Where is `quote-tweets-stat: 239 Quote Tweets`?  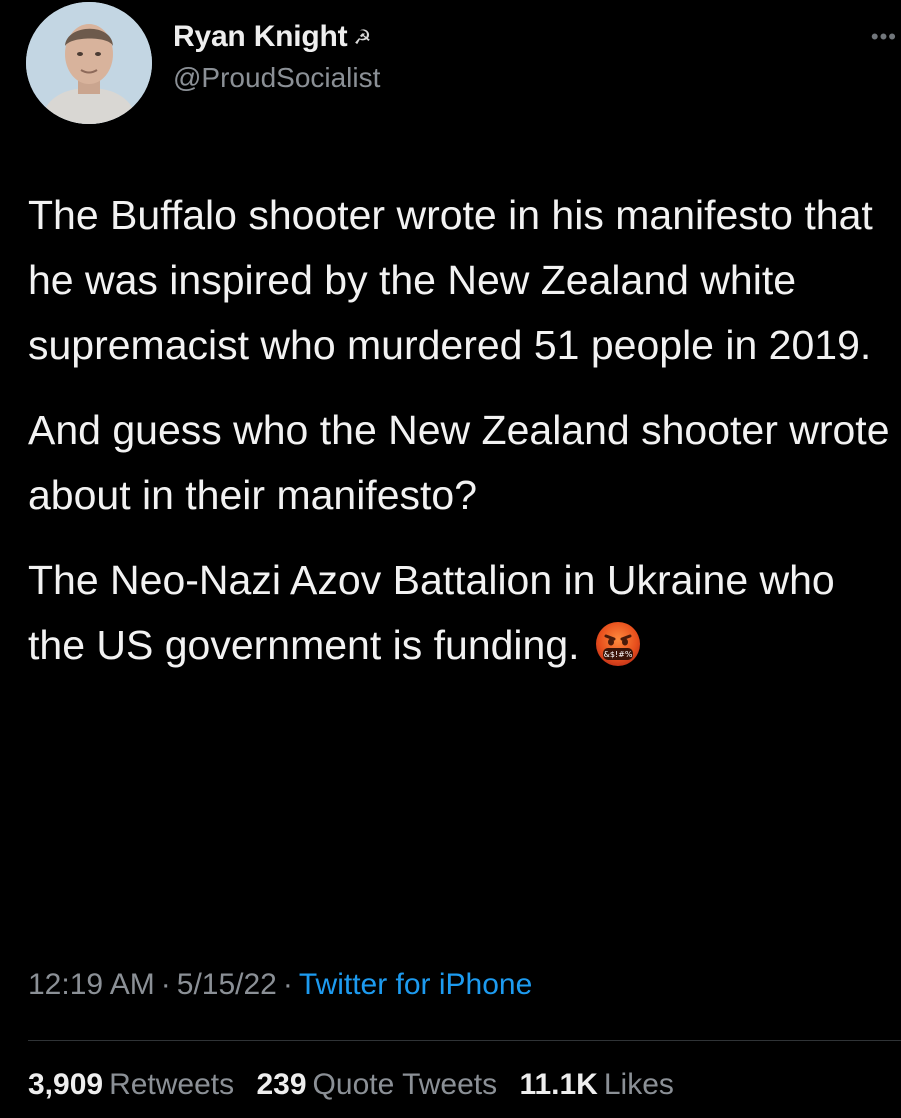
quote-tweets-stat: 239 Quote Tweets is located at coordinates (376, 1085).